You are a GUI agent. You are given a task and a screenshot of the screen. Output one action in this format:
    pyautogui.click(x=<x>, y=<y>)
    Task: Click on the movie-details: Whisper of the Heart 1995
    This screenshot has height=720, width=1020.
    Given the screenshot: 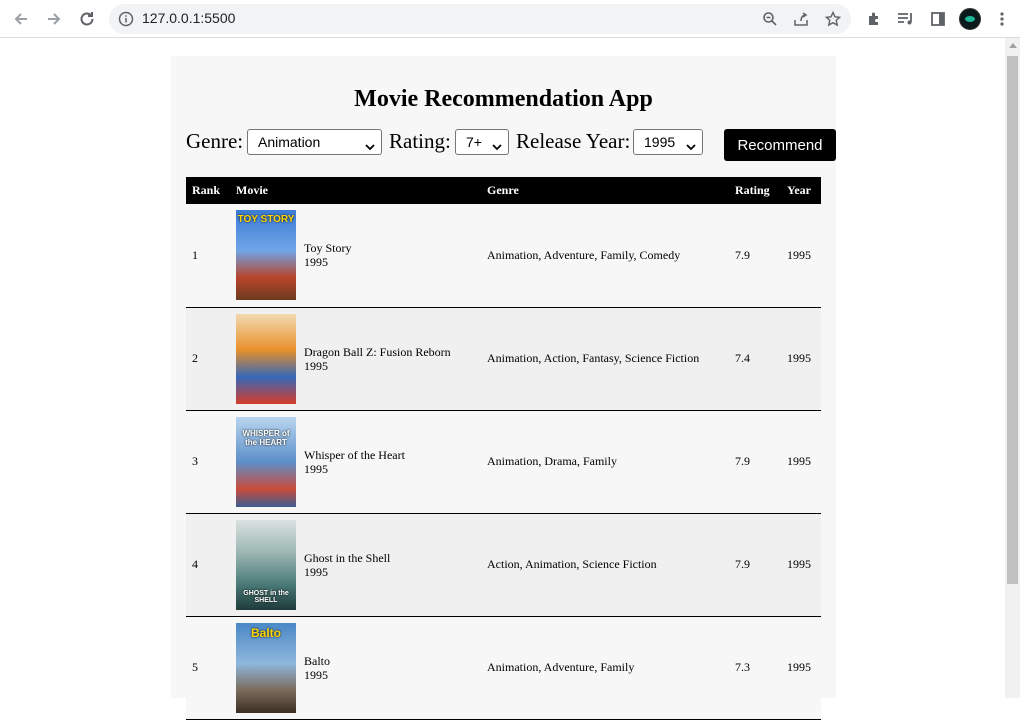 What is the action you would take?
    pyautogui.click(x=354, y=462)
    